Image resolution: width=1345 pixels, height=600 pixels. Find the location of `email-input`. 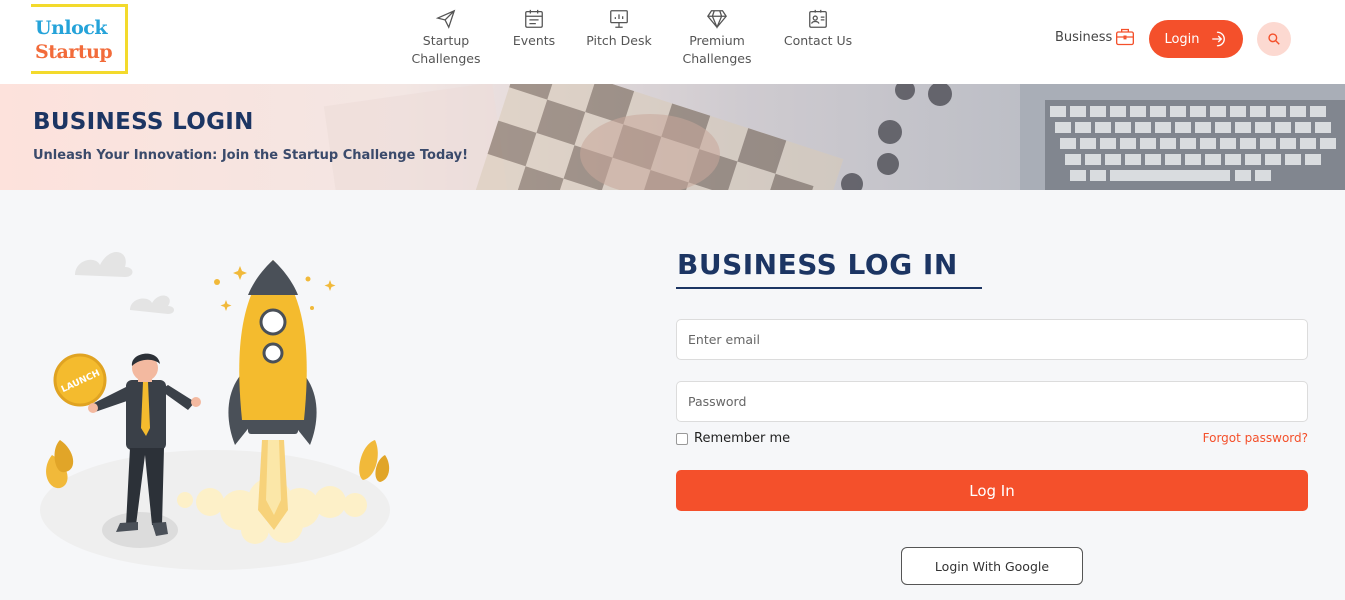

email-input is located at coordinates (992, 339).